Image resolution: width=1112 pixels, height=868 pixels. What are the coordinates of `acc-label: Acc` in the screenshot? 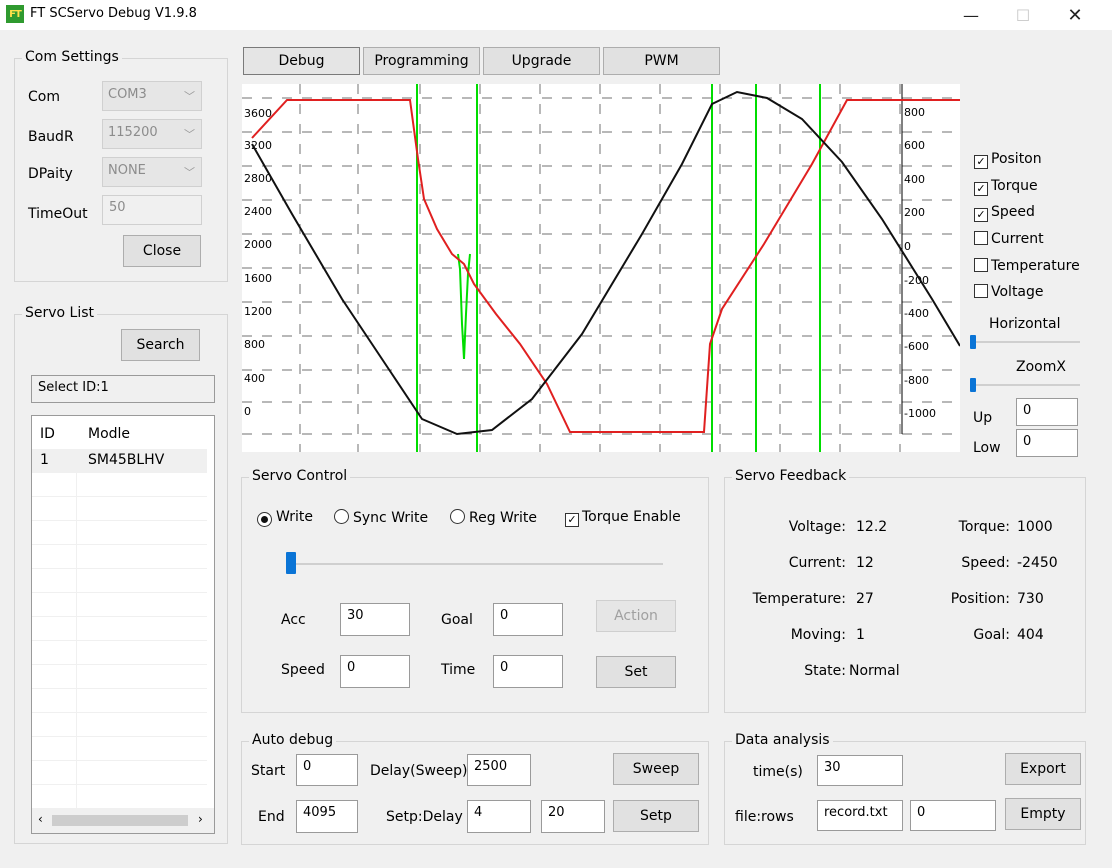 It's located at (293, 620).